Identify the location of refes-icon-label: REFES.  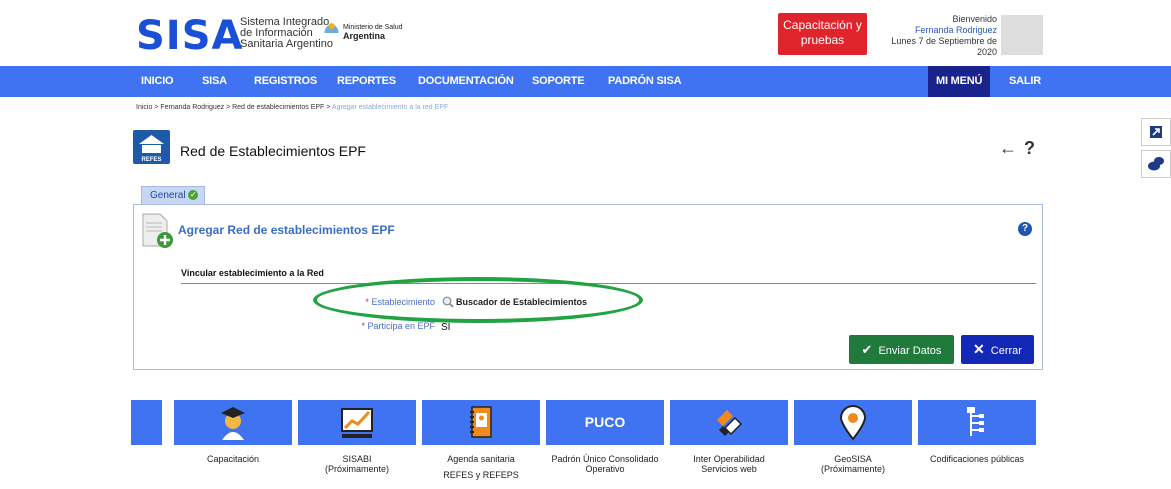
(151, 160).